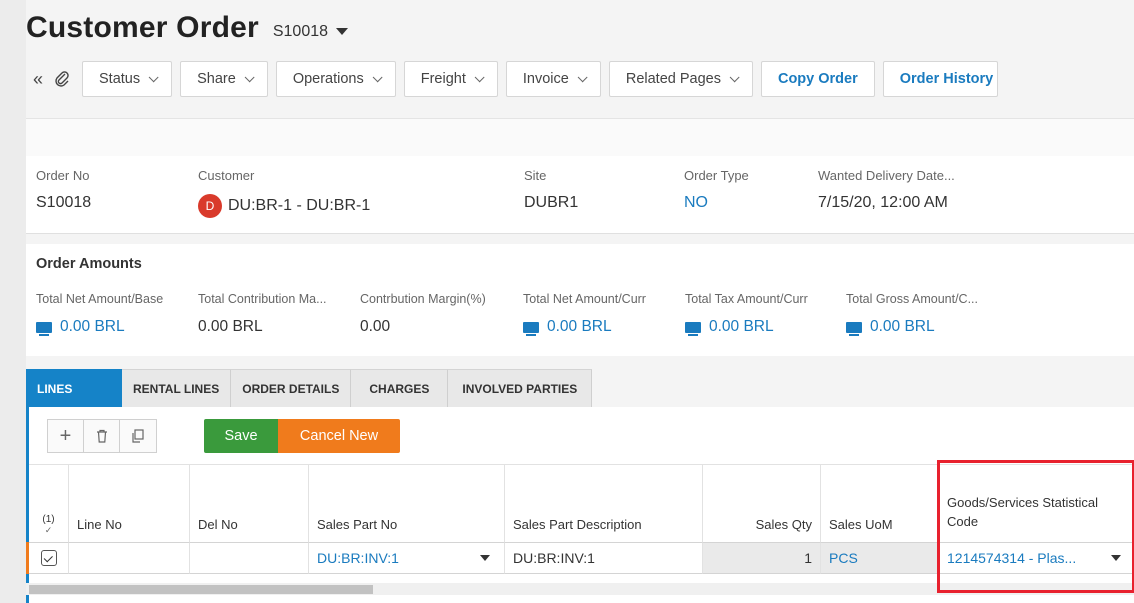  What do you see at coordinates (201, 589) in the screenshot?
I see `scrollbar-thumb` at bounding box center [201, 589].